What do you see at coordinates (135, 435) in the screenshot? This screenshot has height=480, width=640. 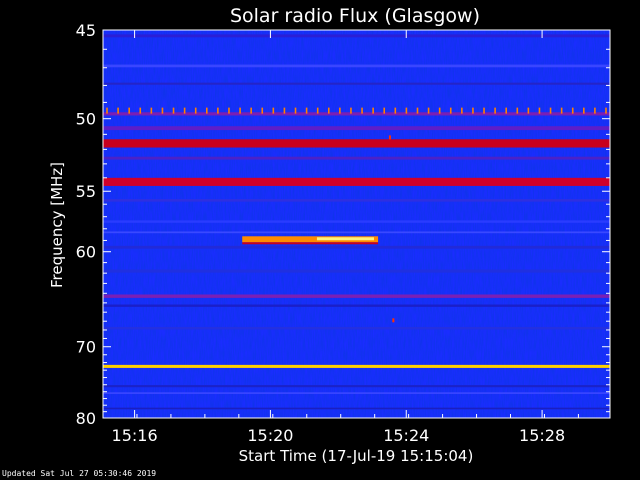 I see `x-tick-label-0: 15:16` at bounding box center [135, 435].